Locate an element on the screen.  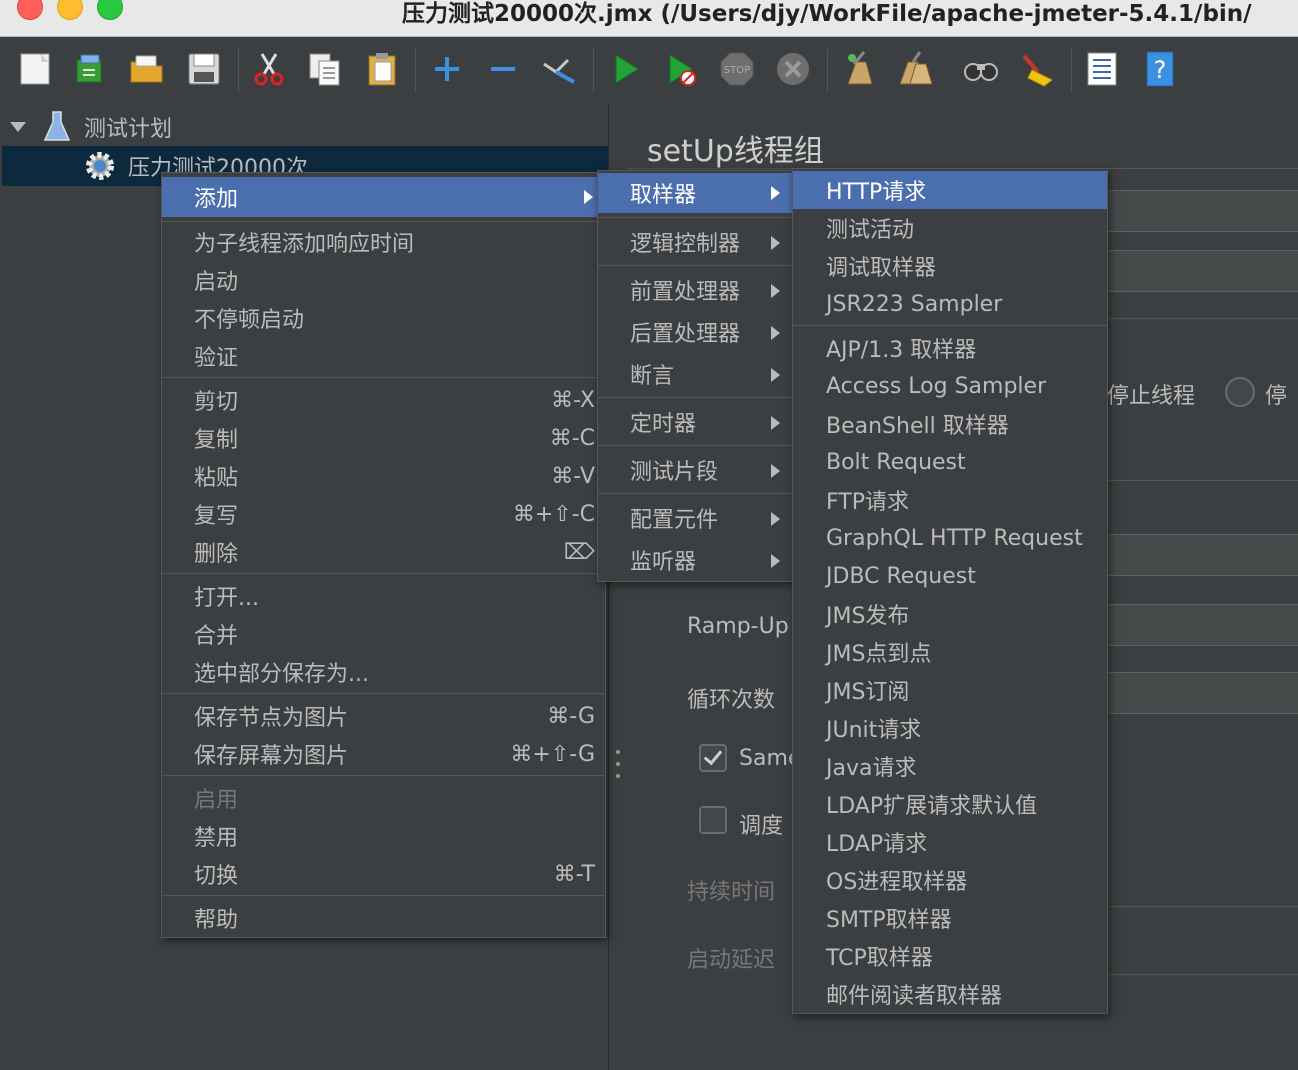
menu-item-http-request: HTTP请求 is located at coordinates (950, 190).